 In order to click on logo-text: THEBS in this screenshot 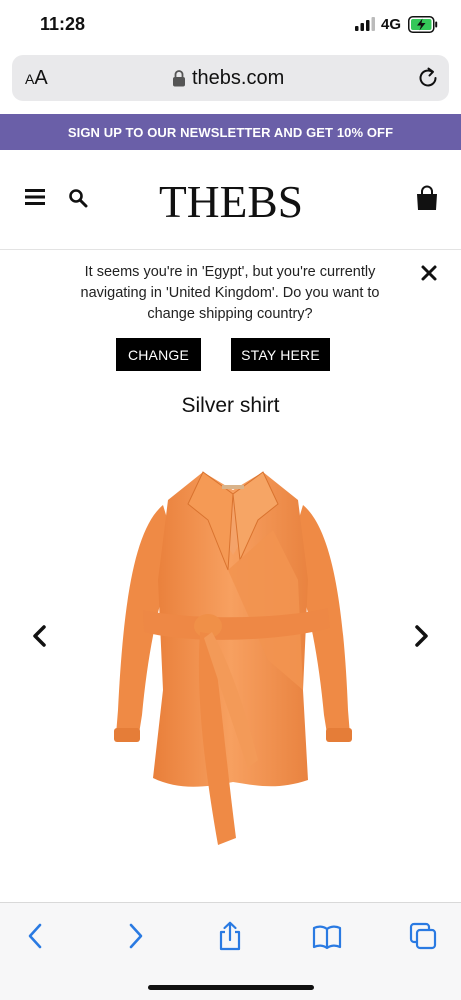, I will do `click(231, 200)`.